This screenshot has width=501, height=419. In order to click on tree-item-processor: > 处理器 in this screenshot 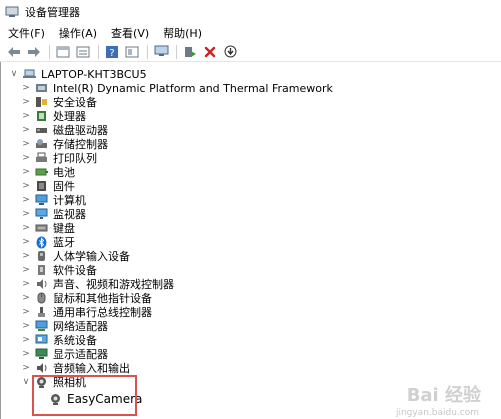, I will do `click(53, 116)`.